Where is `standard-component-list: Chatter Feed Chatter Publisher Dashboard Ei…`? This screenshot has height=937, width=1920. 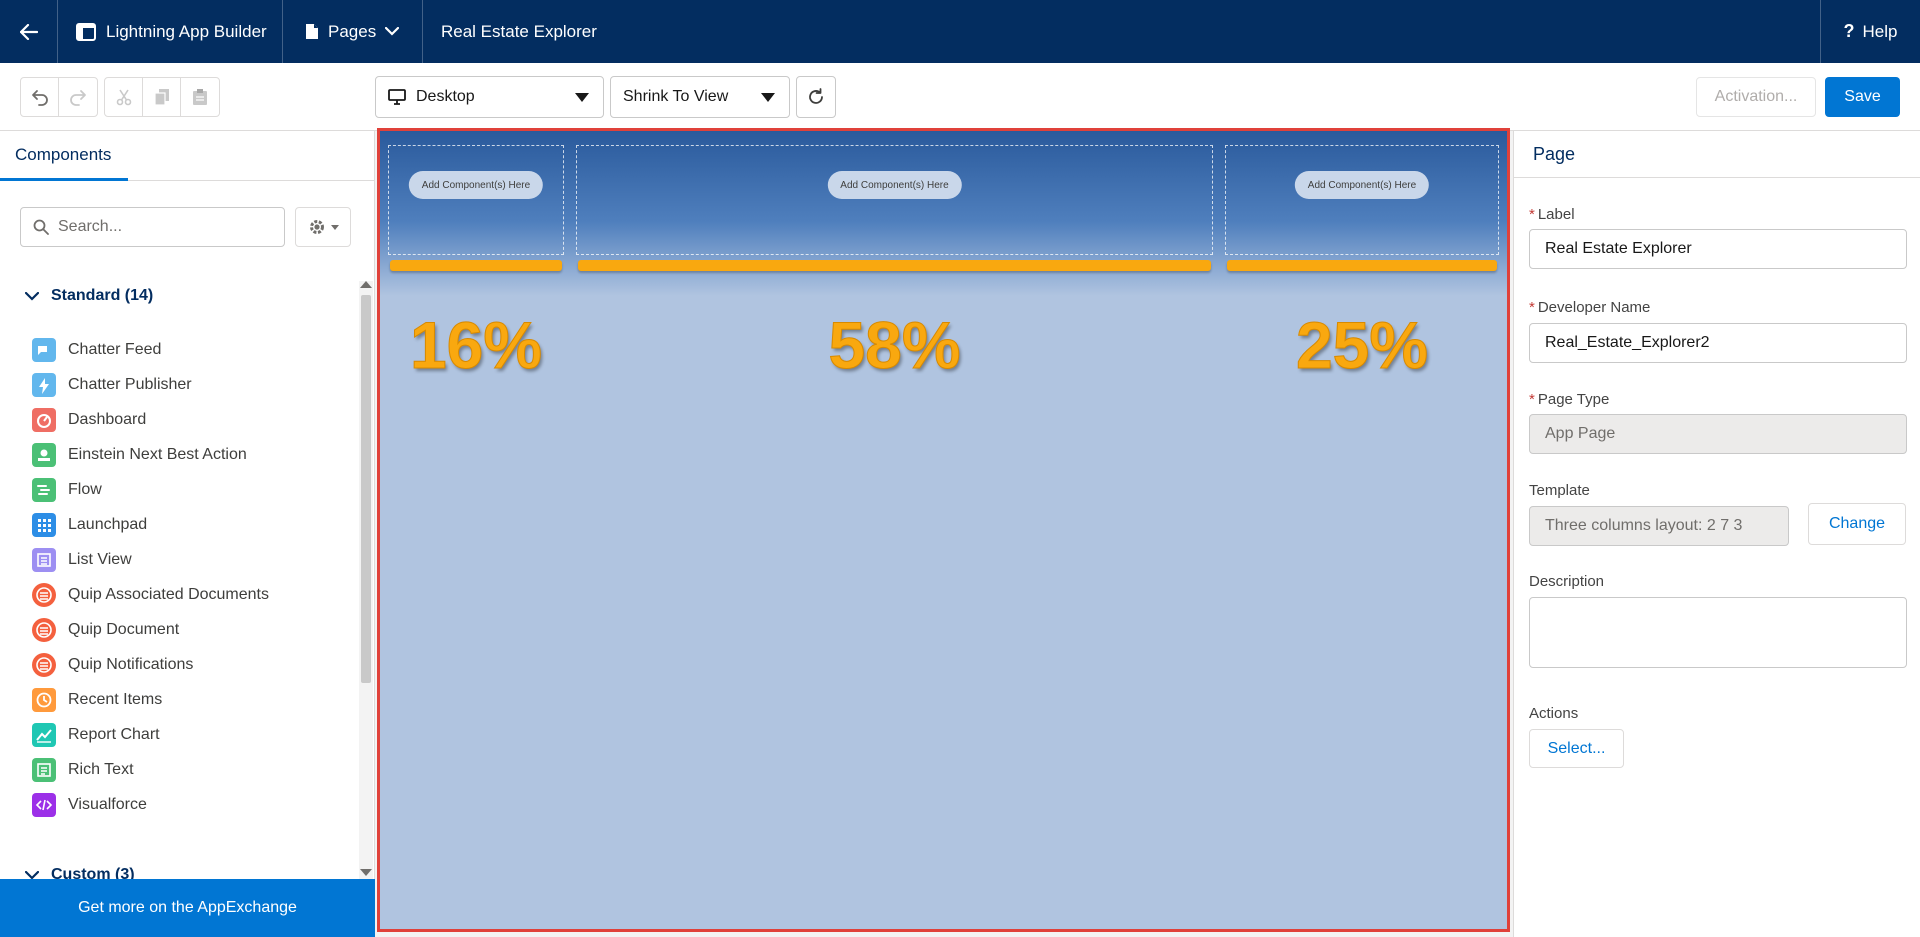
standard-component-list: Chatter Feed Chatter Publisher Dashboard Ei… is located at coordinates (197, 577).